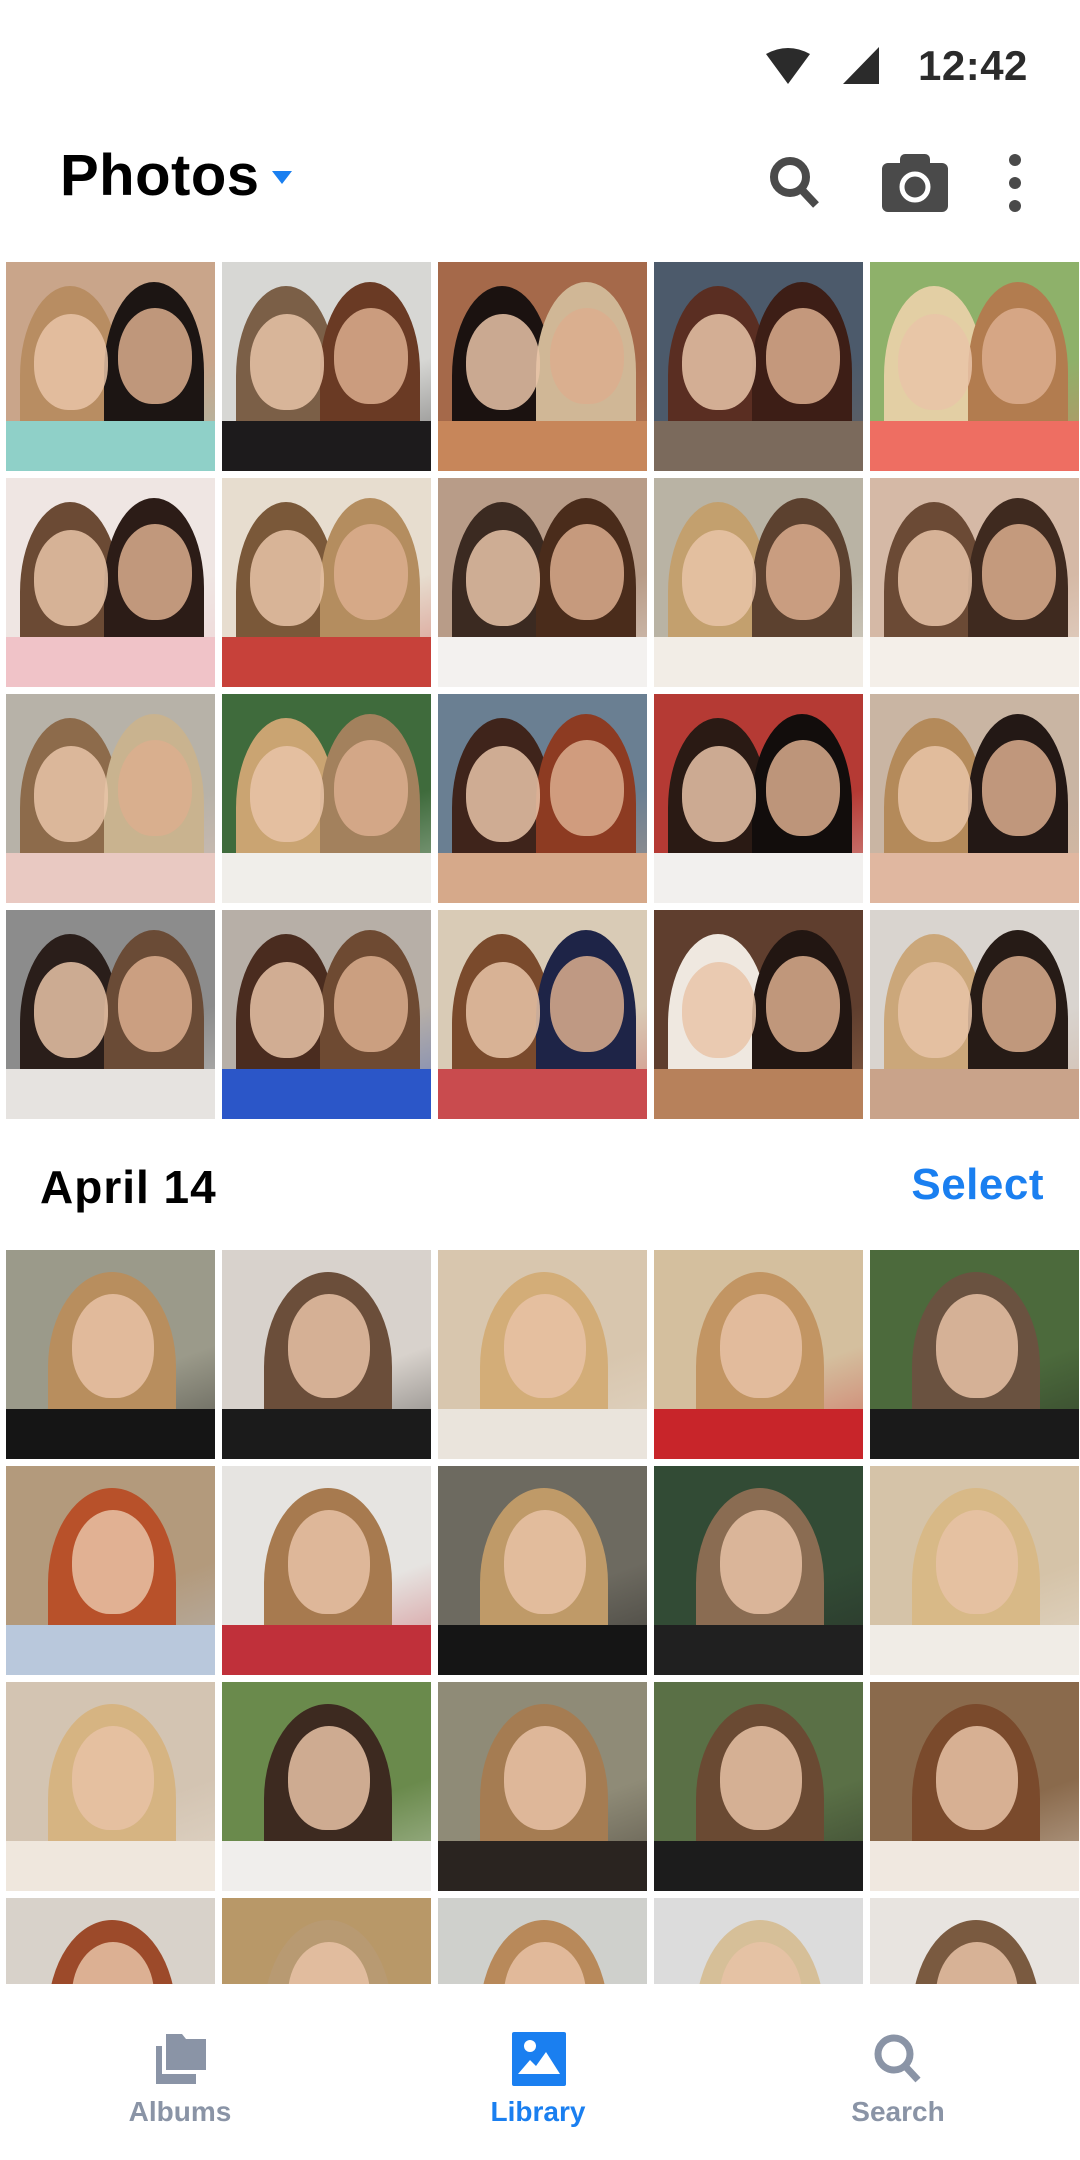  I want to click on caret-down-icon, so click(281, 177).